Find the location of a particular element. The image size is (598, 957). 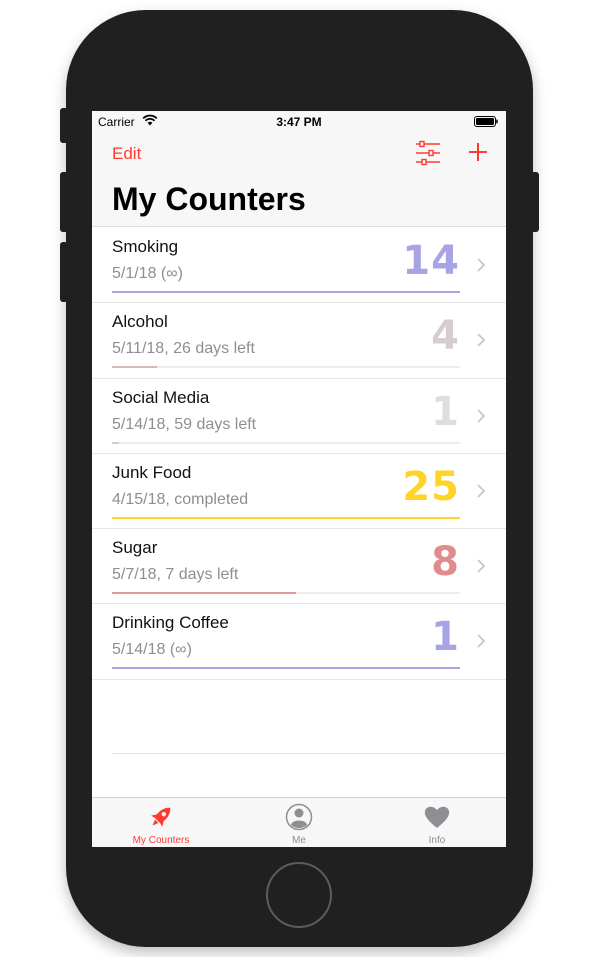

status-bar: Carrier 3:47 PM is located at coordinates (299, 121).